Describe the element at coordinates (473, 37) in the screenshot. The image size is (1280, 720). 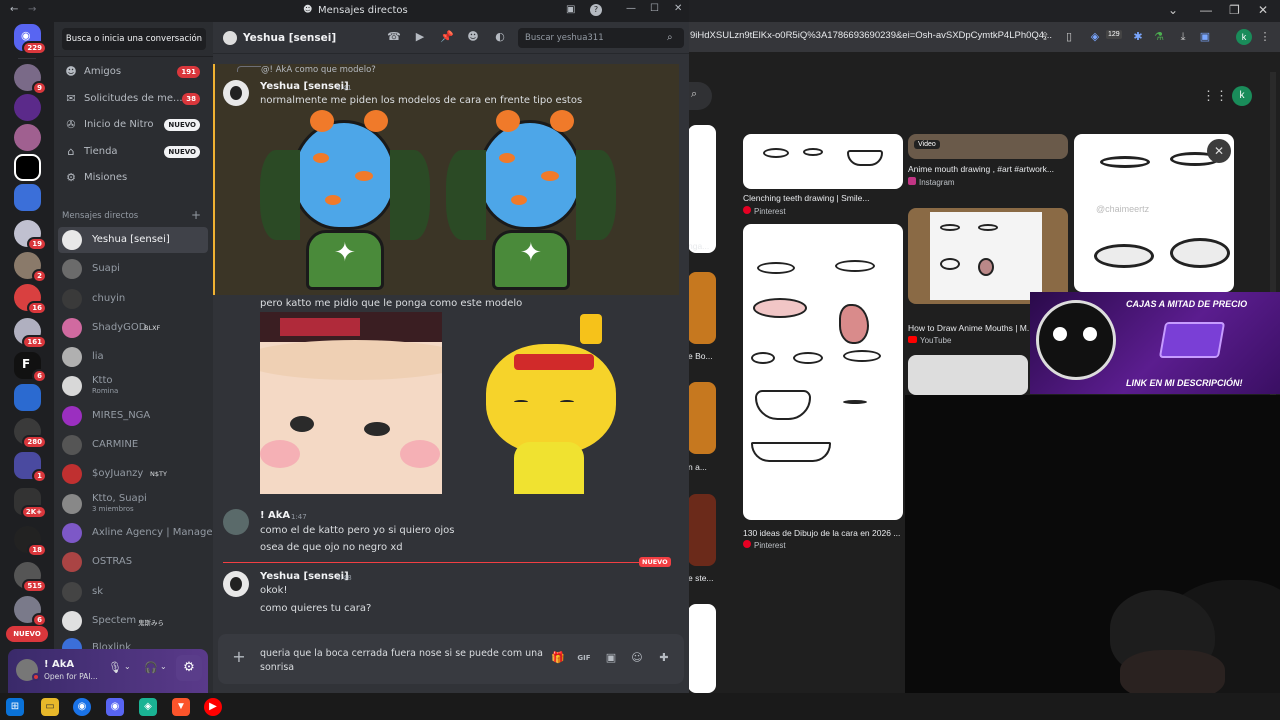
I see `add-friends-icon: ☻` at that location.